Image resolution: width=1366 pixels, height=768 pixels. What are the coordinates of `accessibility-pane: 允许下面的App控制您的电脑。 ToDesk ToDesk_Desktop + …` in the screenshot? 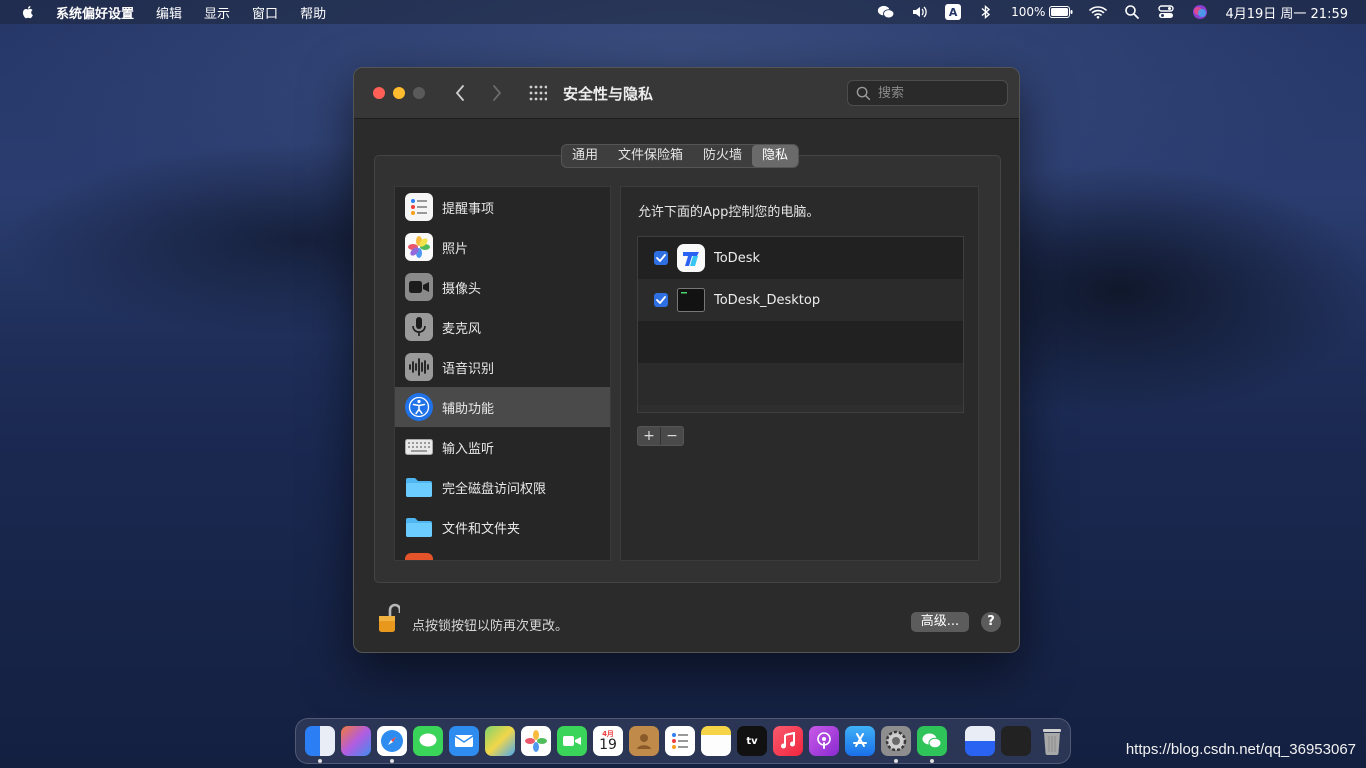 It's located at (799, 373).